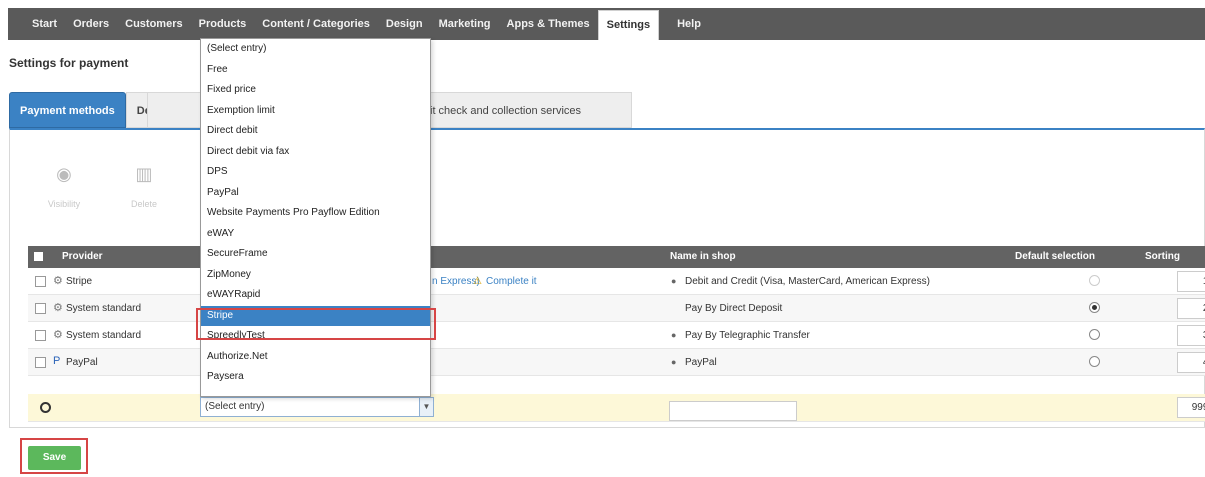 This screenshot has height=477, width=1205. I want to click on dropdown-option: Authorize.Net, so click(315, 357).